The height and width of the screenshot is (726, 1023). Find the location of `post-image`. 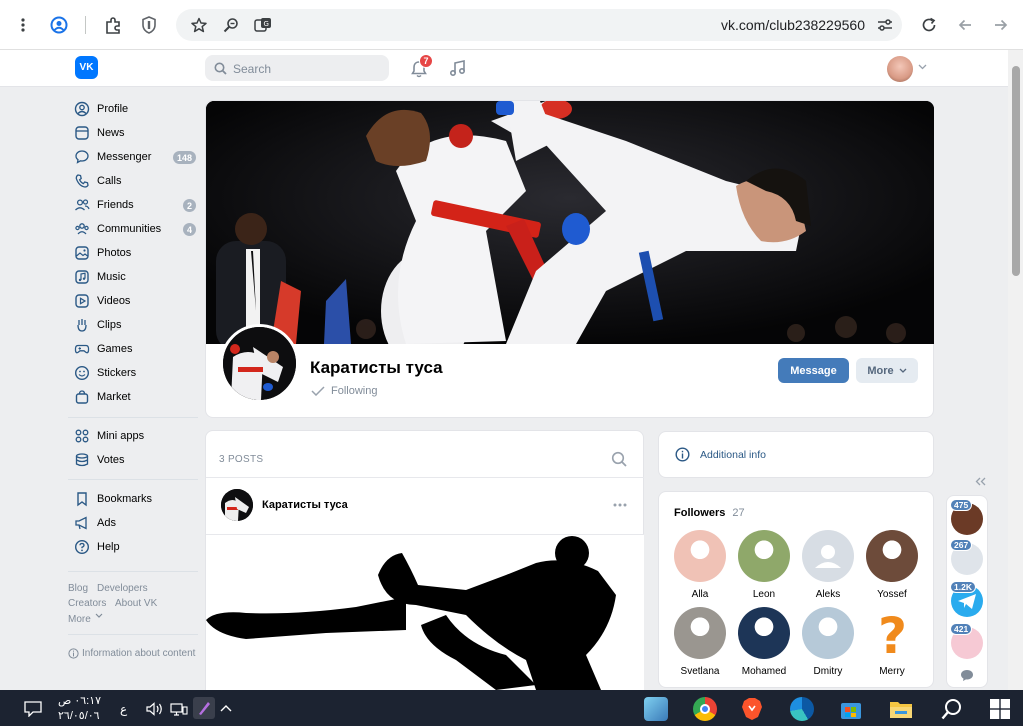

post-image is located at coordinates (425, 612).